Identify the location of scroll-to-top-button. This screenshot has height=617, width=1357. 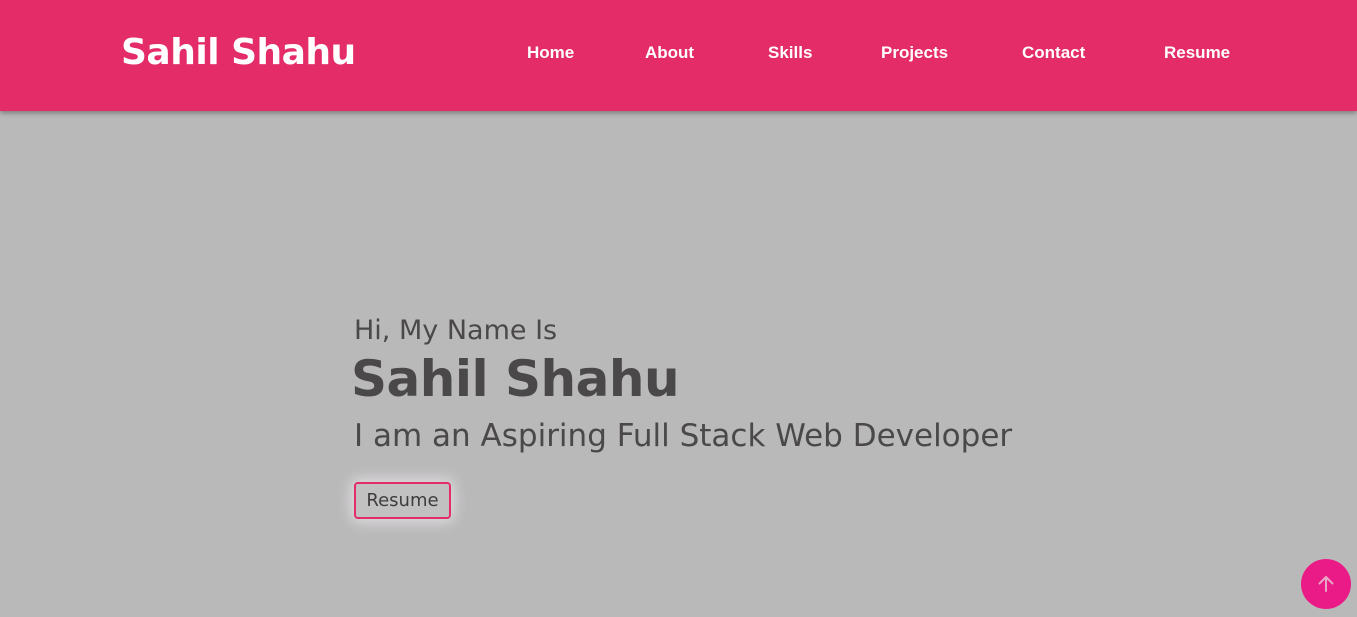
(1326, 584).